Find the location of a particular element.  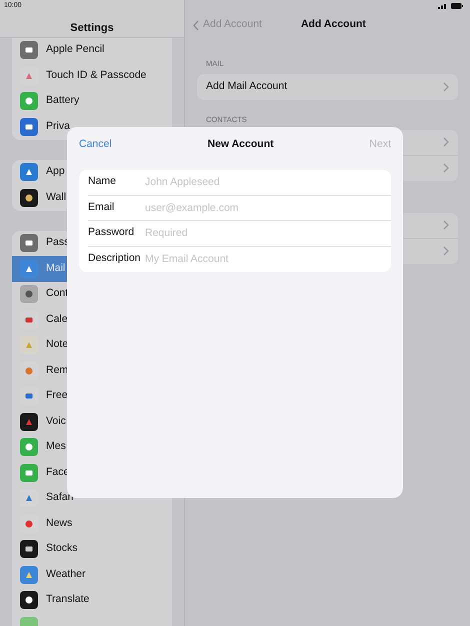

field-label: Description is located at coordinates (115, 258).